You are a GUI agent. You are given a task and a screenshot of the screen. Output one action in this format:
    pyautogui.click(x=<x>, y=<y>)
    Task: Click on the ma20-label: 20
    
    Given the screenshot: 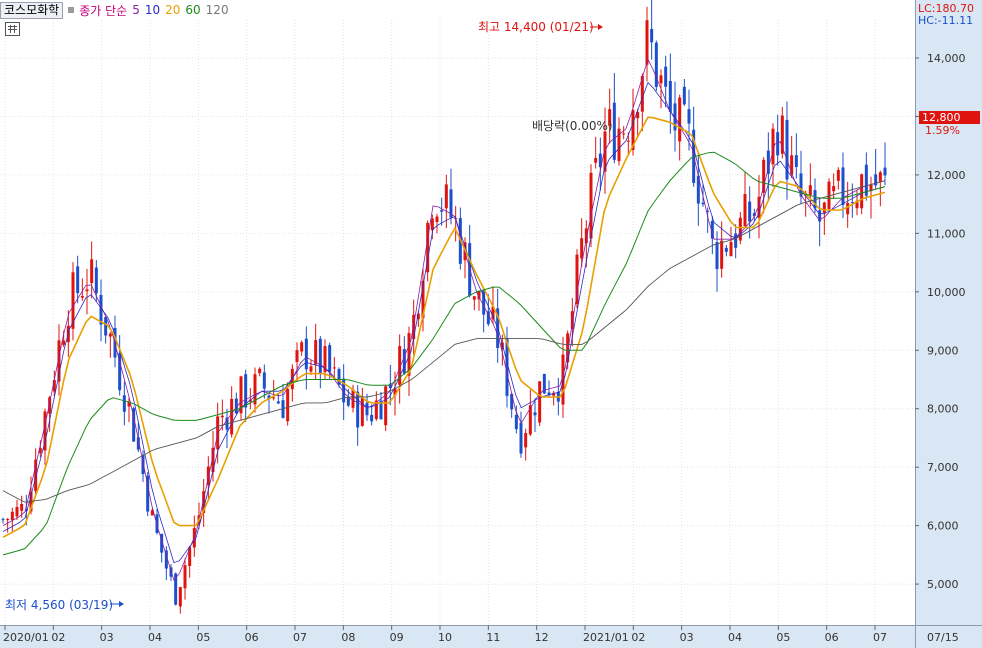 What is the action you would take?
    pyautogui.click(x=172, y=10)
    